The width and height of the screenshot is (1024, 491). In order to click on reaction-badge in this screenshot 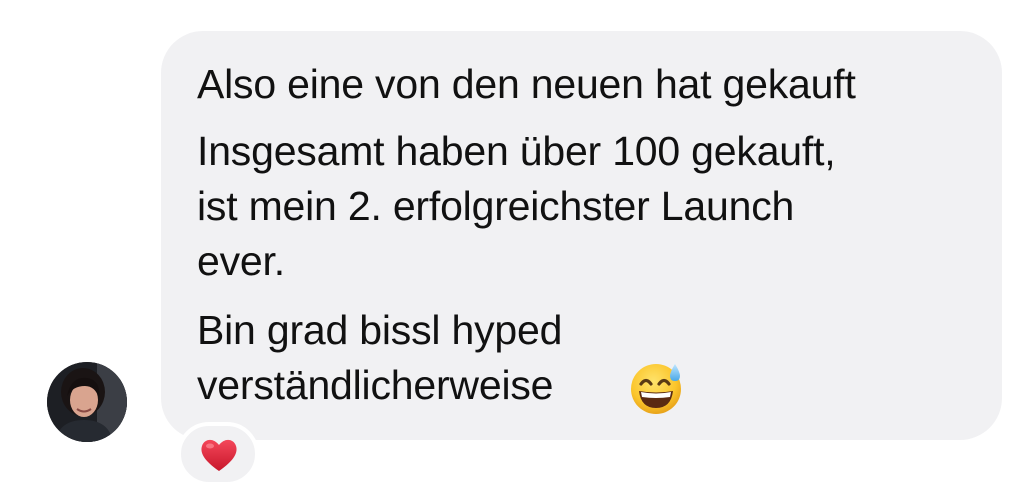, I will do `click(218, 454)`.